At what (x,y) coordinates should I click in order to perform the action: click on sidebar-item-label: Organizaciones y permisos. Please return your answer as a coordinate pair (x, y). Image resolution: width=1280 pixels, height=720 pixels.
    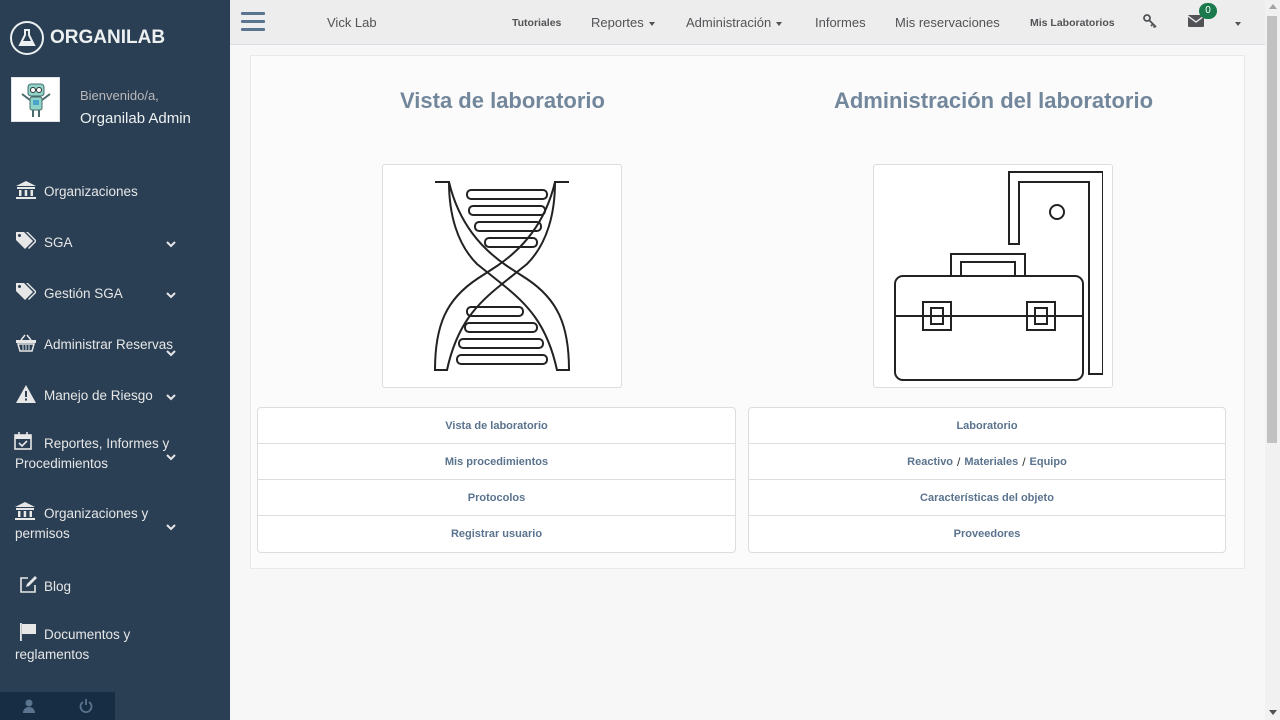
    Looking at the image, I should click on (82, 523).